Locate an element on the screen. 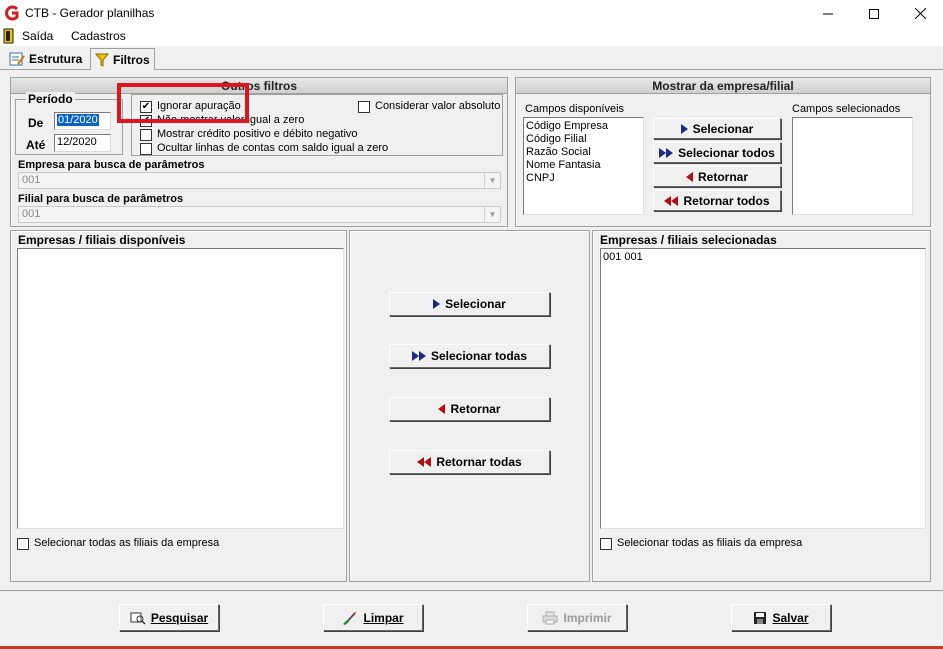  campos-disponiveis-label: Campos disponíveis is located at coordinates (575, 109).